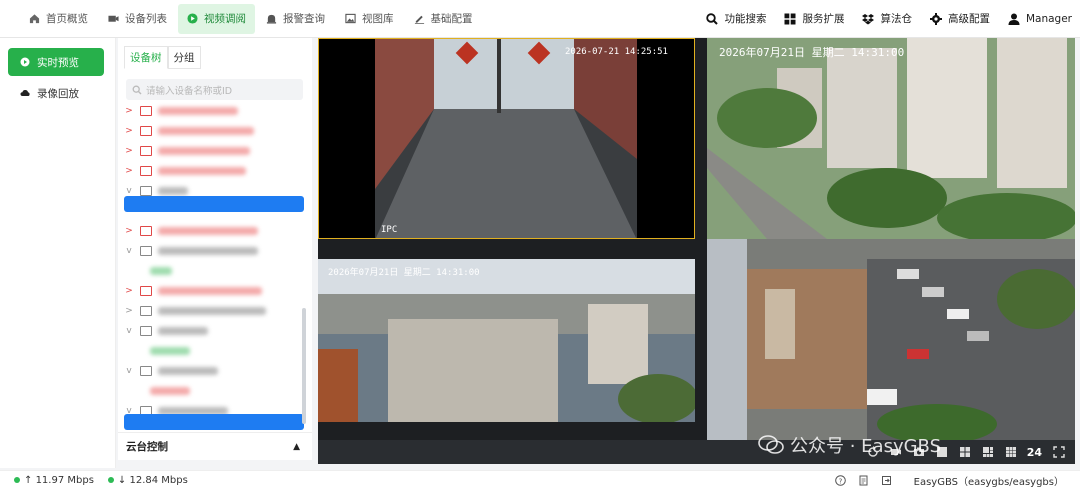  I want to click on user-menu: Manager, so click(1040, 19).